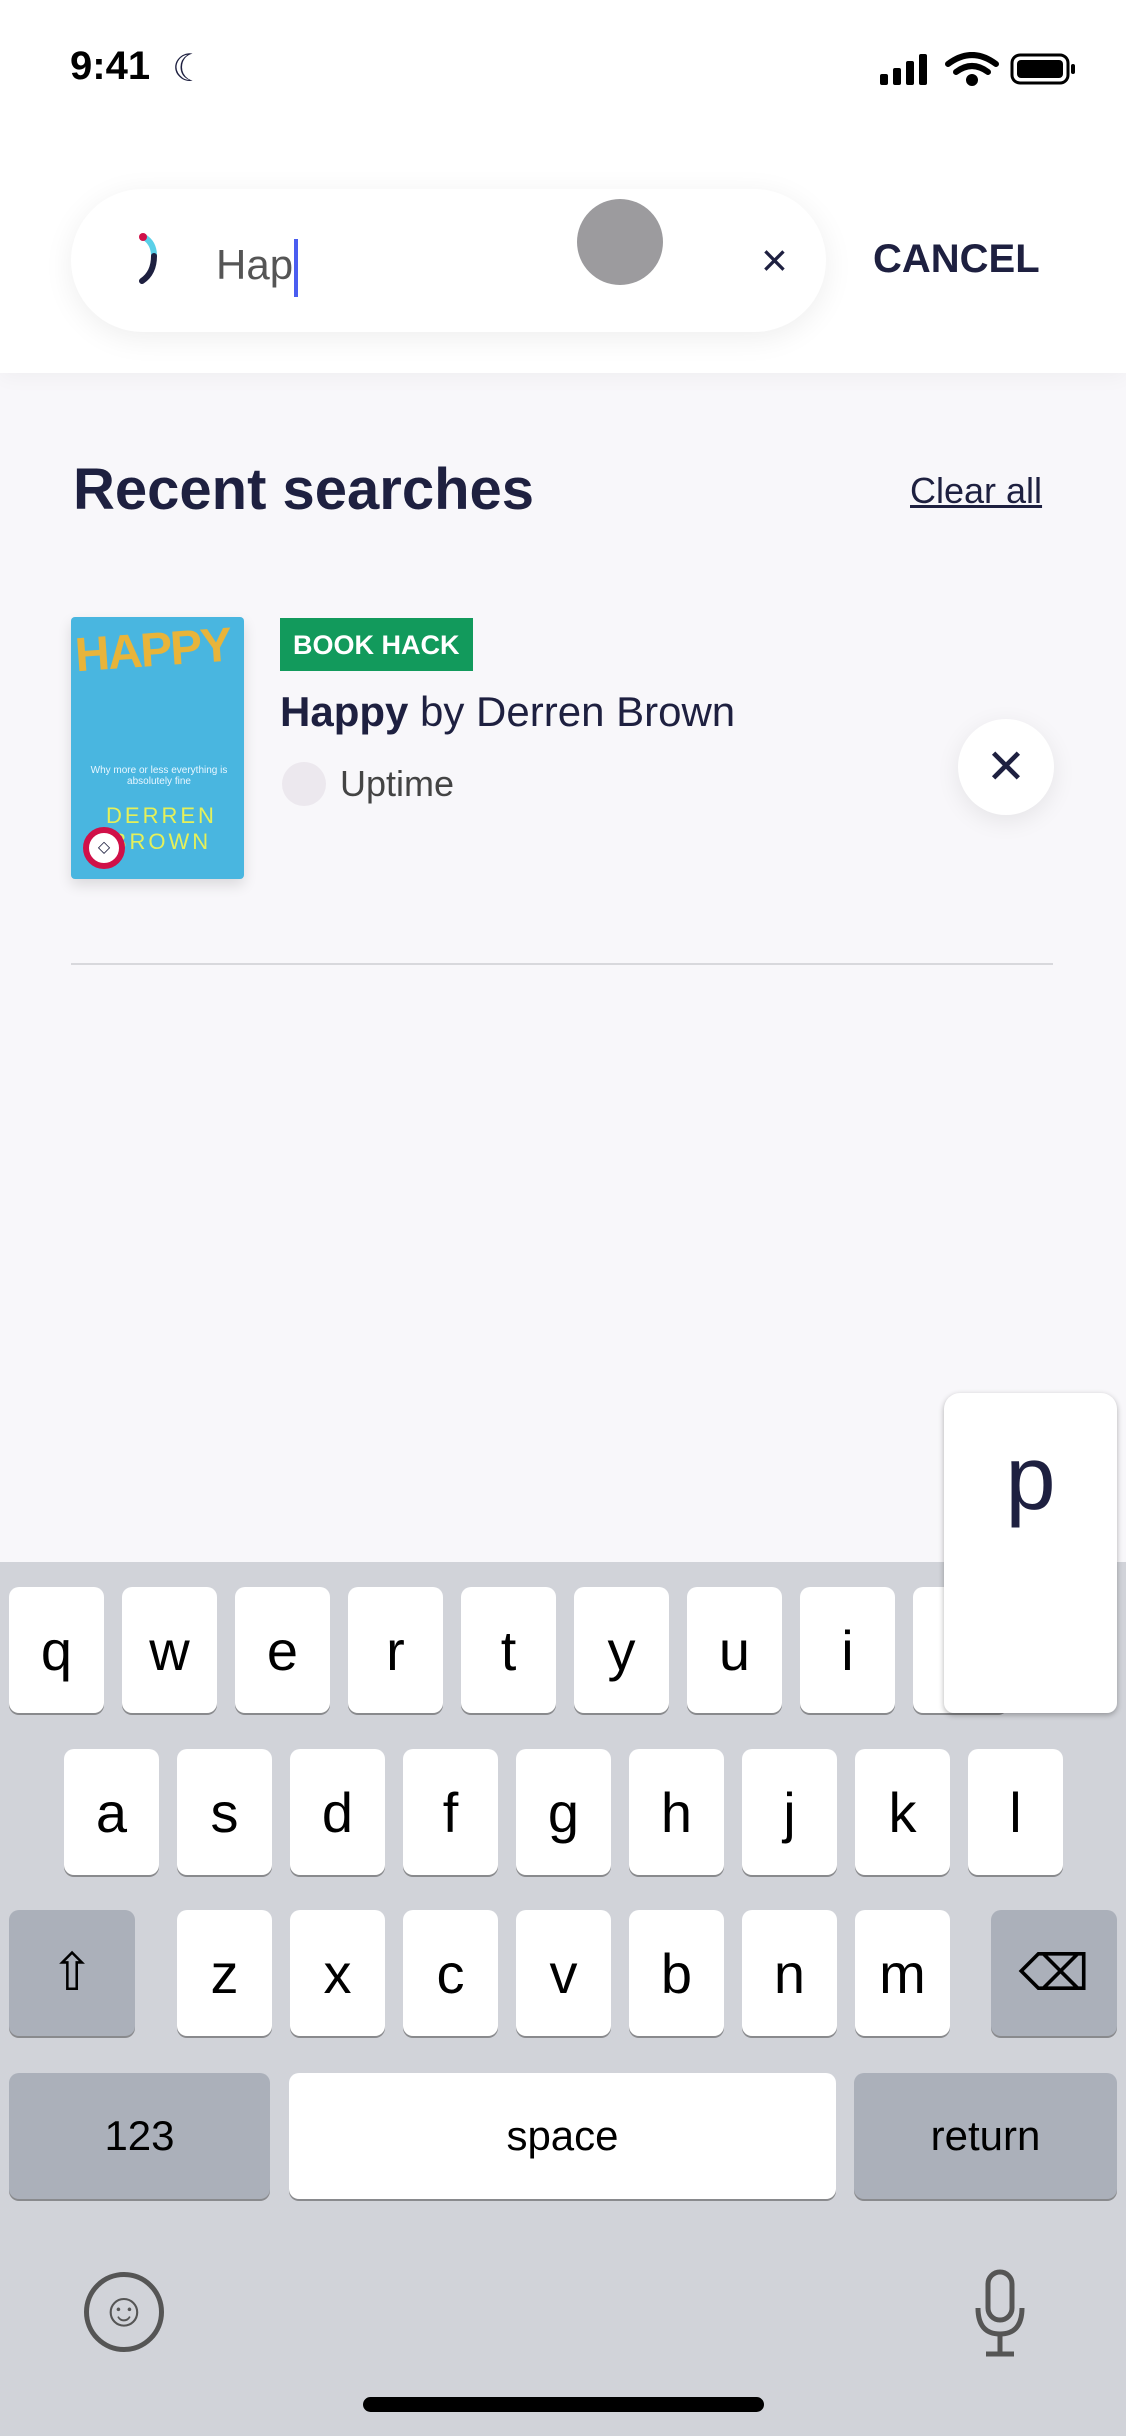  Describe the element at coordinates (344, 711) in the screenshot. I see `book-title: Happy` at that location.